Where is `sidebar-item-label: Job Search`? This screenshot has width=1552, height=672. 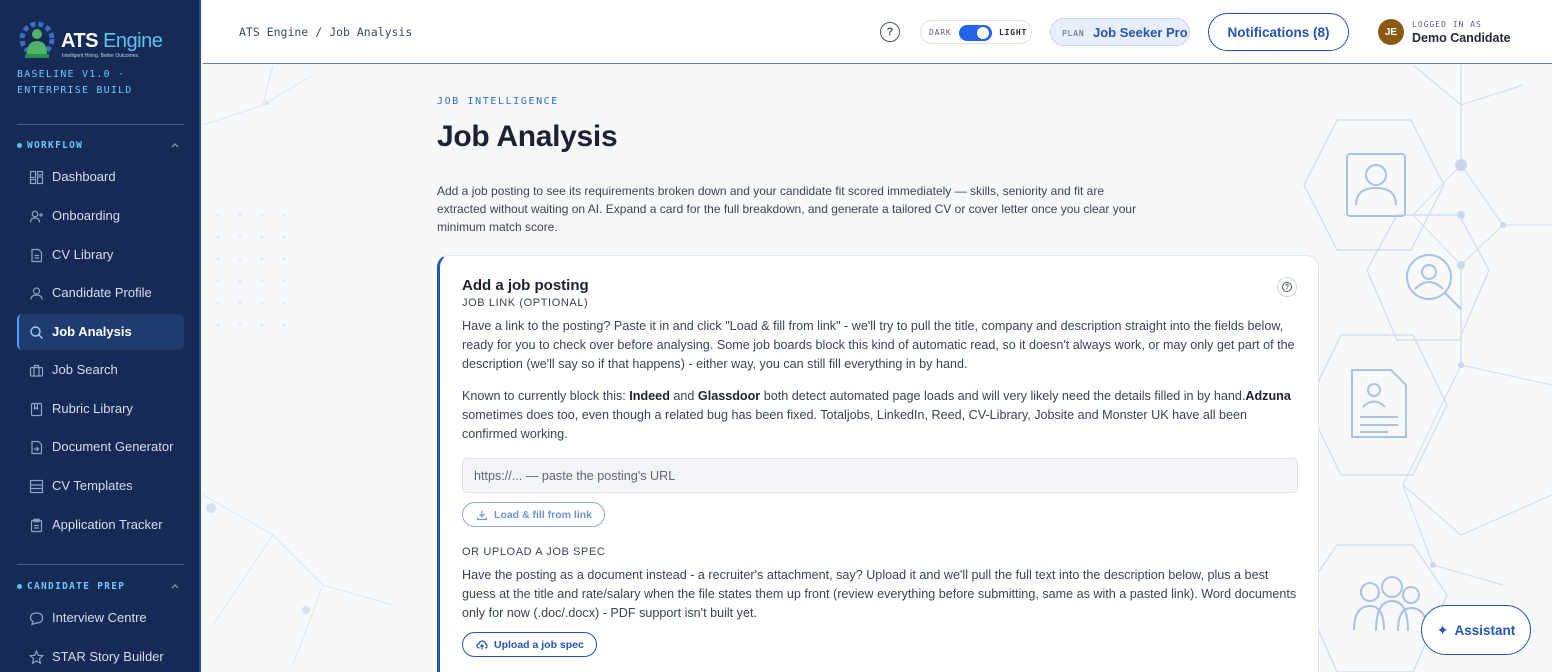
sidebar-item-label: Job Search is located at coordinates (85, 369).